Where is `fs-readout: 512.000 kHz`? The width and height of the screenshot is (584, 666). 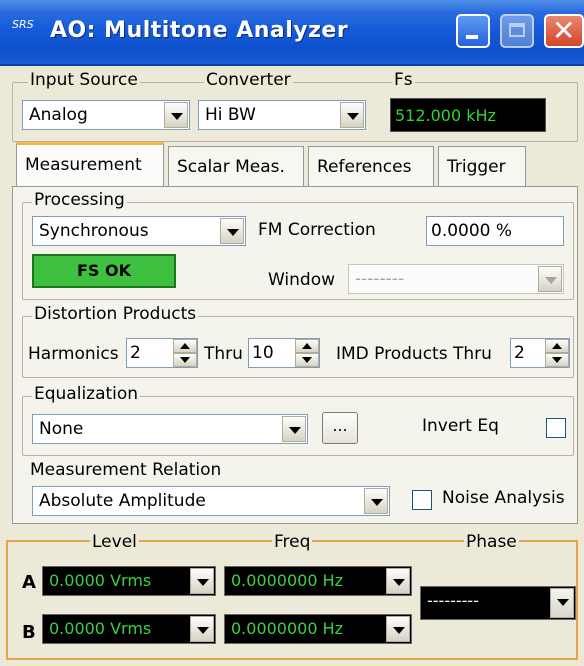
fs-readout: 512.000 kHz is located at coordinates (468, 115).